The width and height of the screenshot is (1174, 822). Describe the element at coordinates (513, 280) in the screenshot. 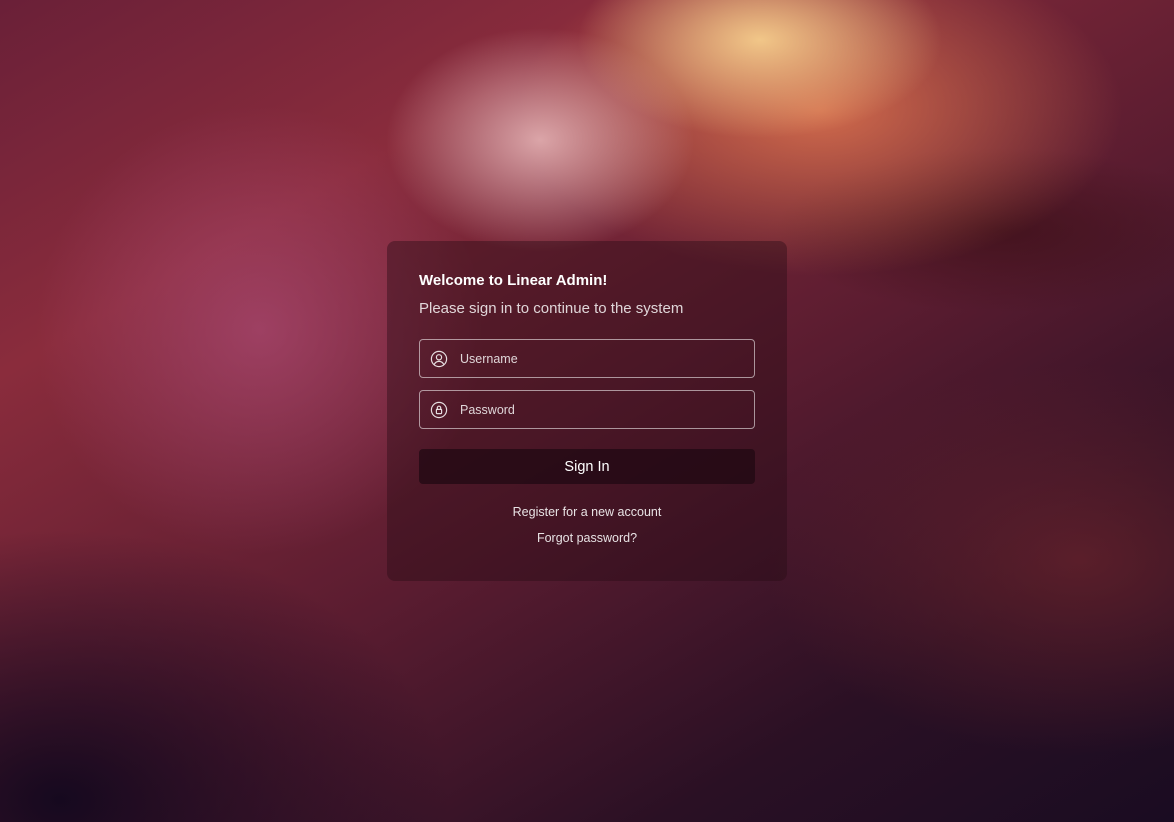

I see `login-title: Welcome to Linear Admin!` at that location.